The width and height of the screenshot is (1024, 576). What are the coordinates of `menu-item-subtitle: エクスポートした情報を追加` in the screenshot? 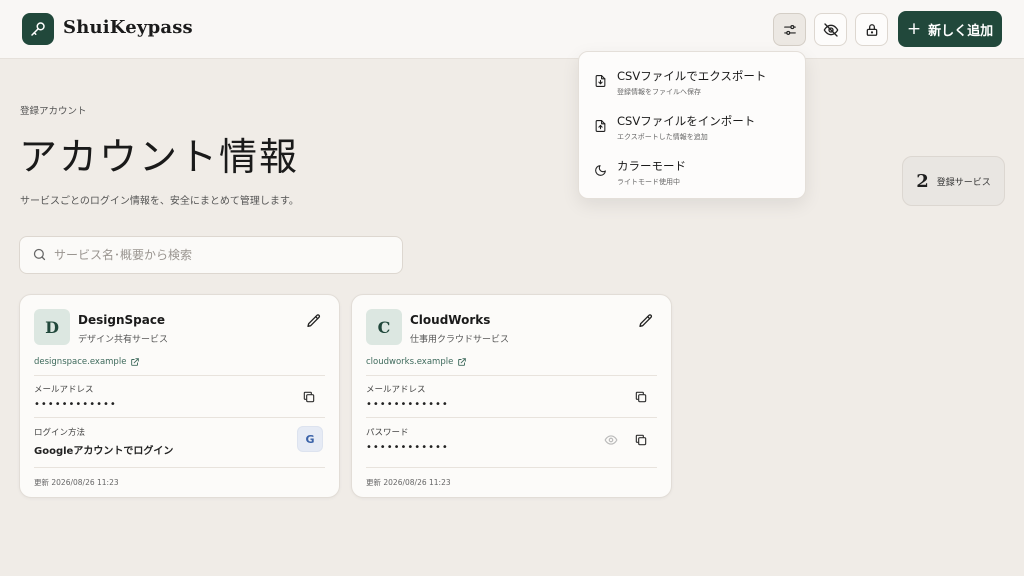 It's located at (662, 137).